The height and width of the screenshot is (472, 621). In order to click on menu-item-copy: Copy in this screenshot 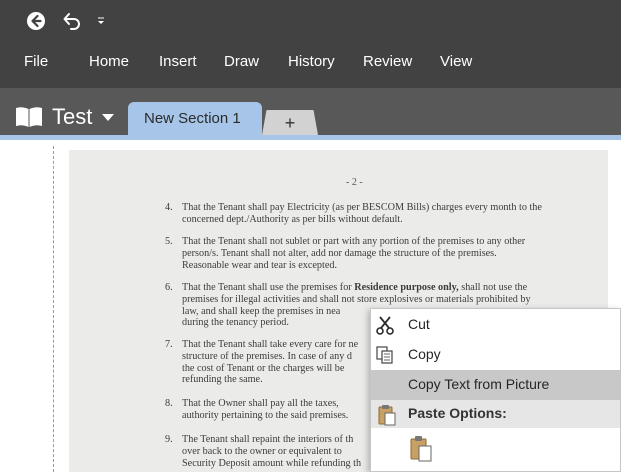, I will do `click(495, 355)`.